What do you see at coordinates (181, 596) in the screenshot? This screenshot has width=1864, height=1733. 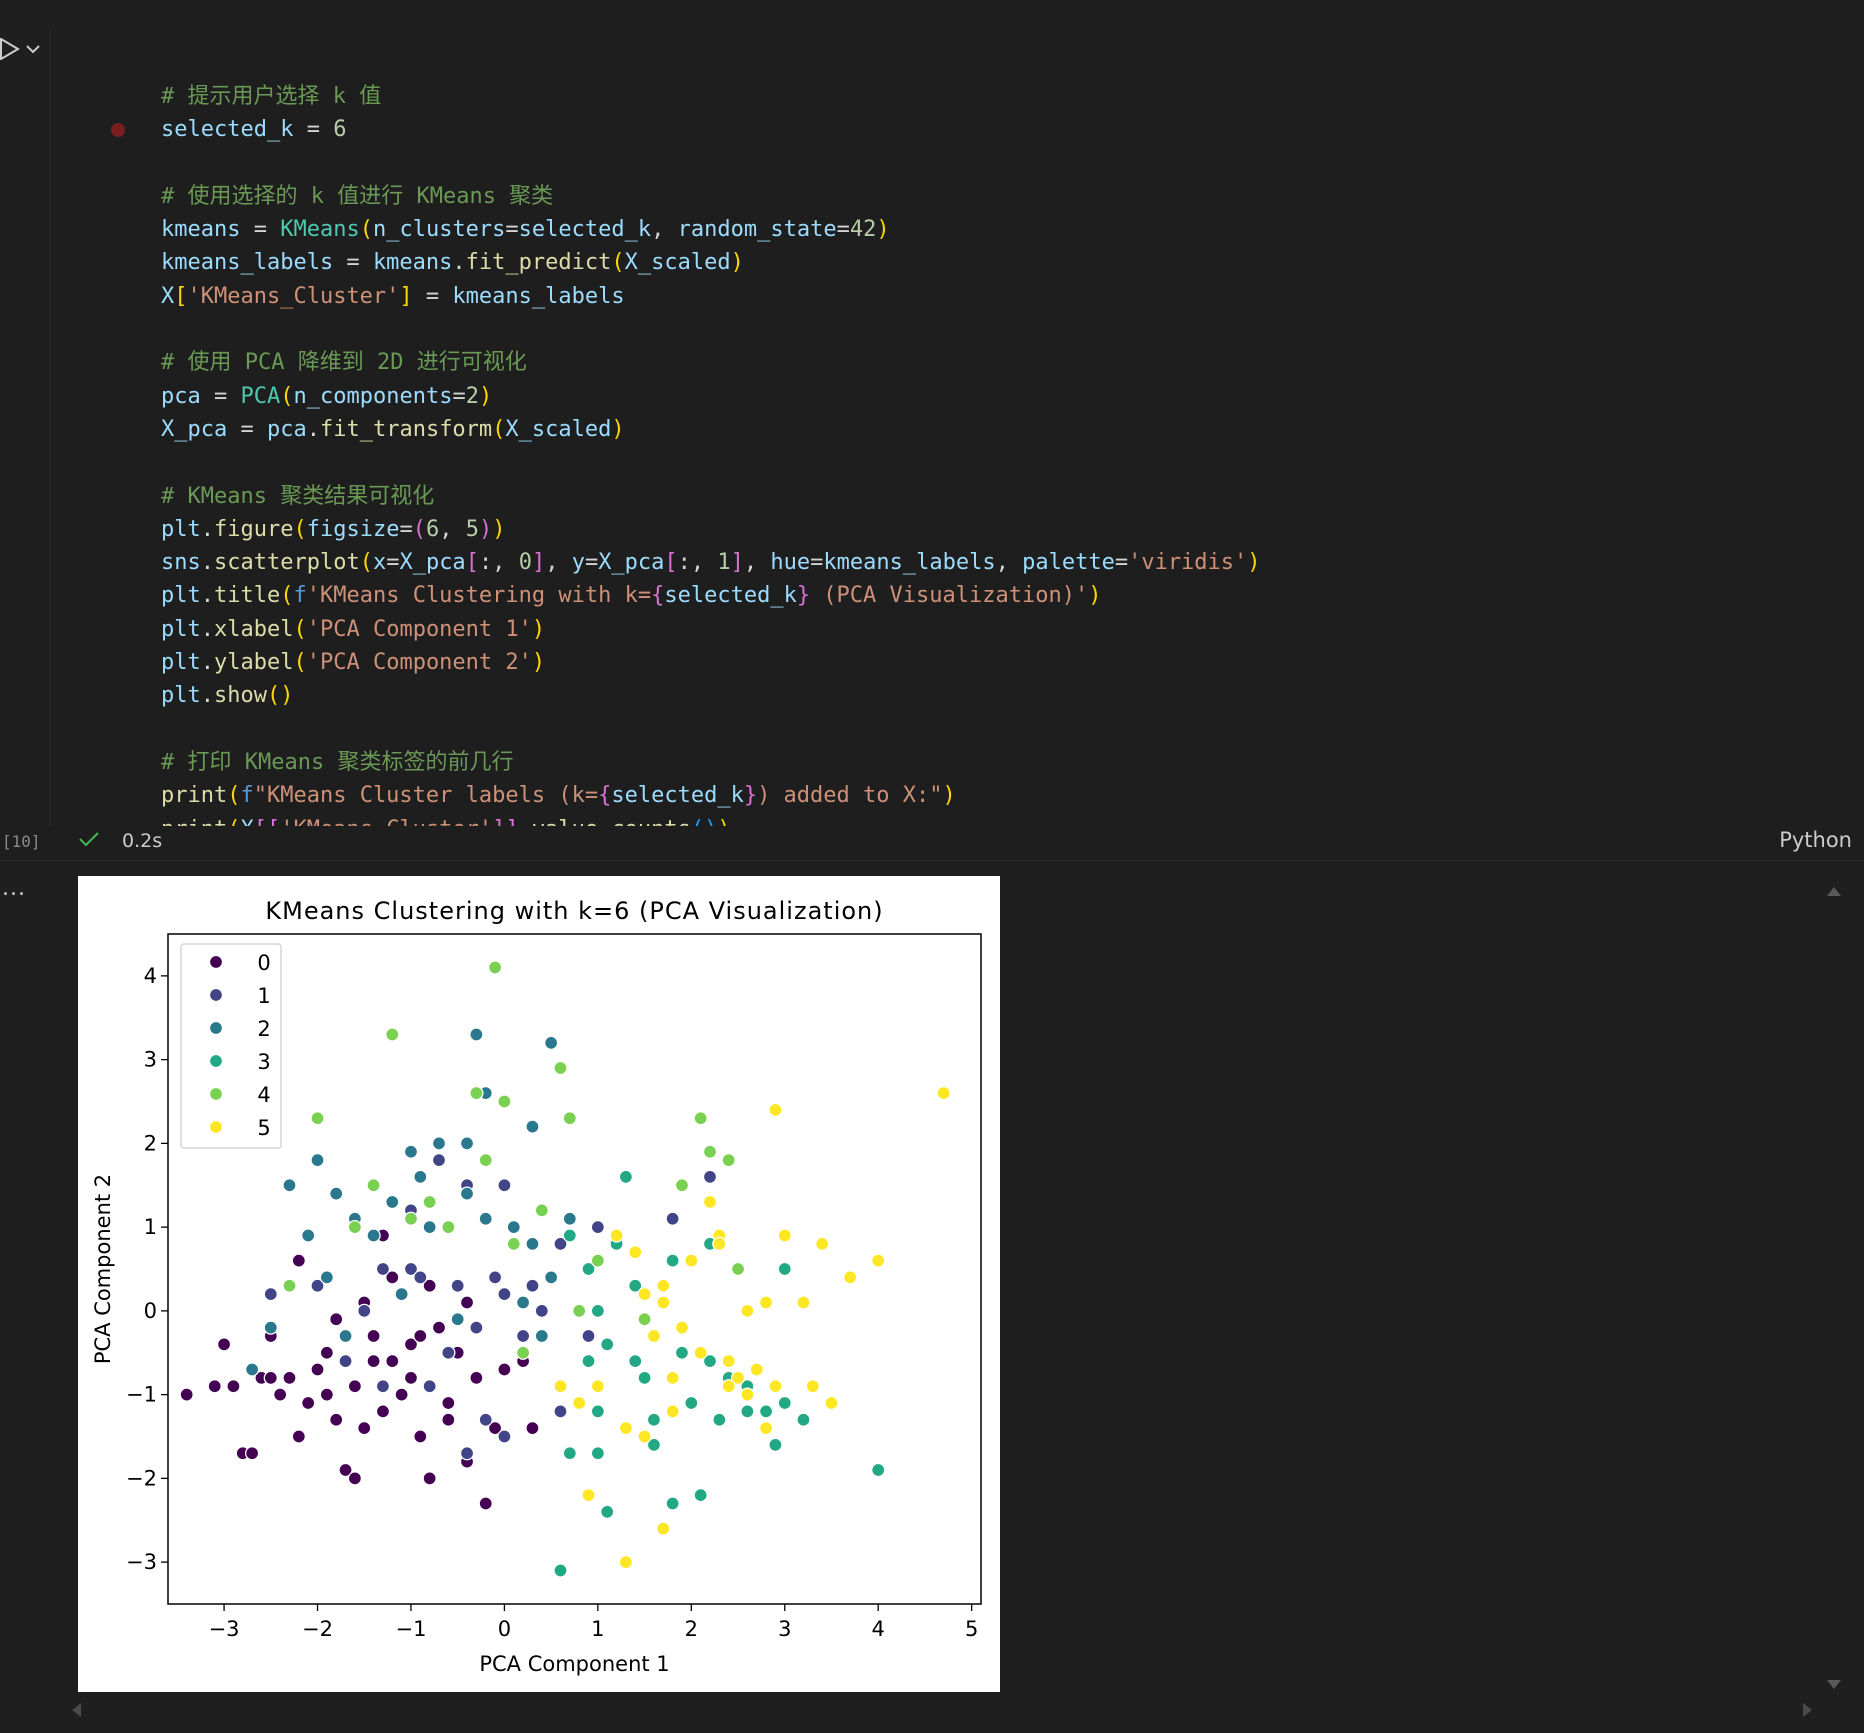 I see `code-token: plt` at bounding box center [181, 596].